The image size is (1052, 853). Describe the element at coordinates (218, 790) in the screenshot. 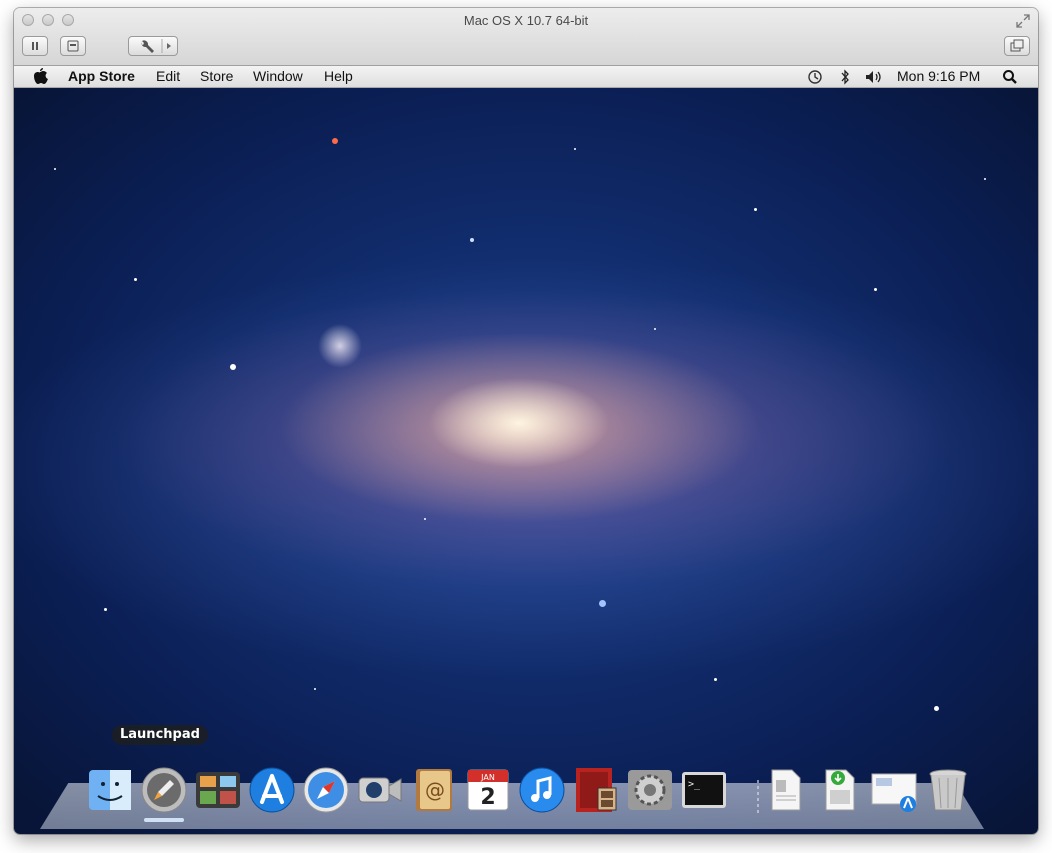

I see `mission-control-icon` at that location.